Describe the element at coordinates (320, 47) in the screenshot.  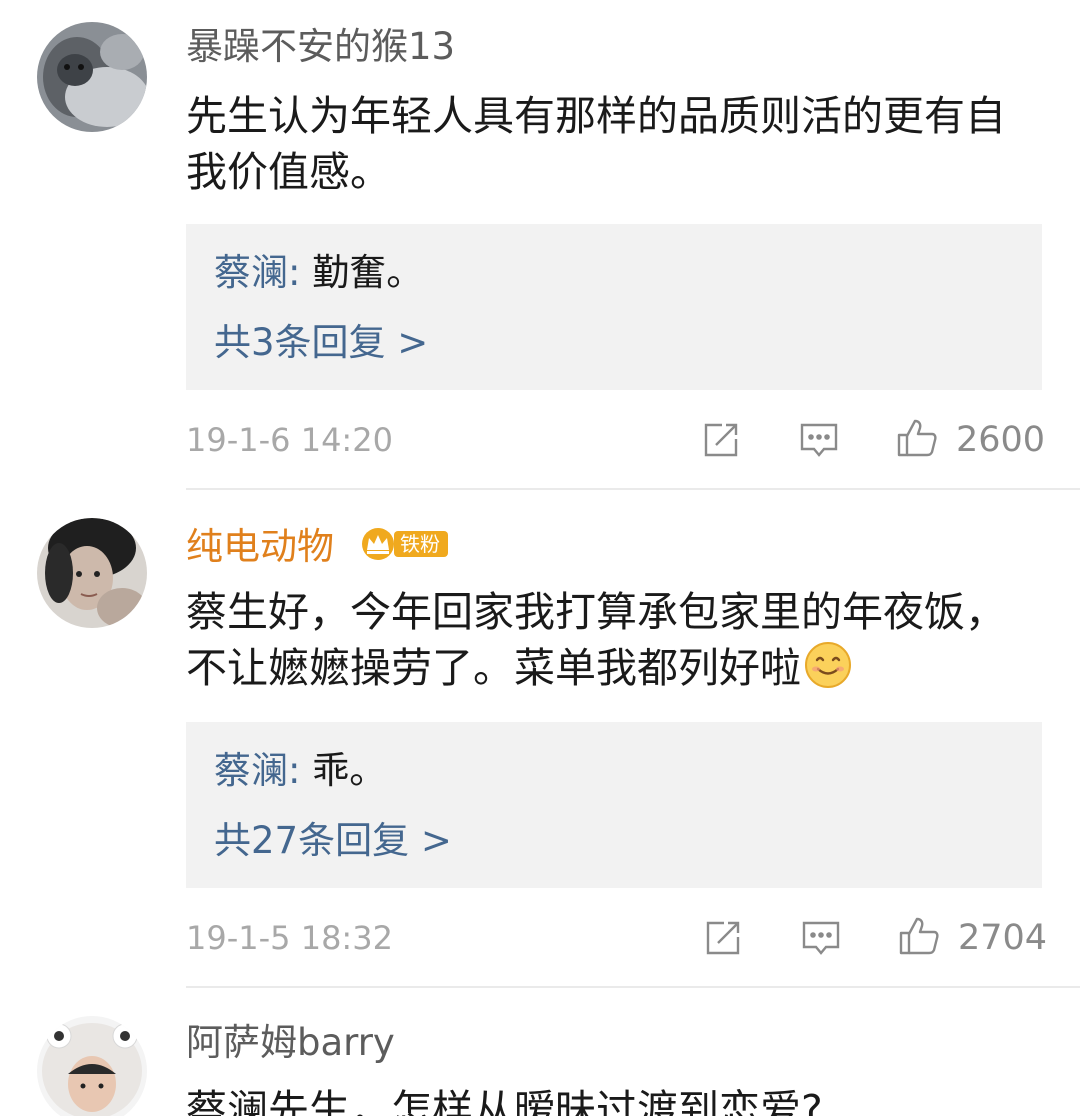
I see `username: 暴躁不安的猴13` at that location.